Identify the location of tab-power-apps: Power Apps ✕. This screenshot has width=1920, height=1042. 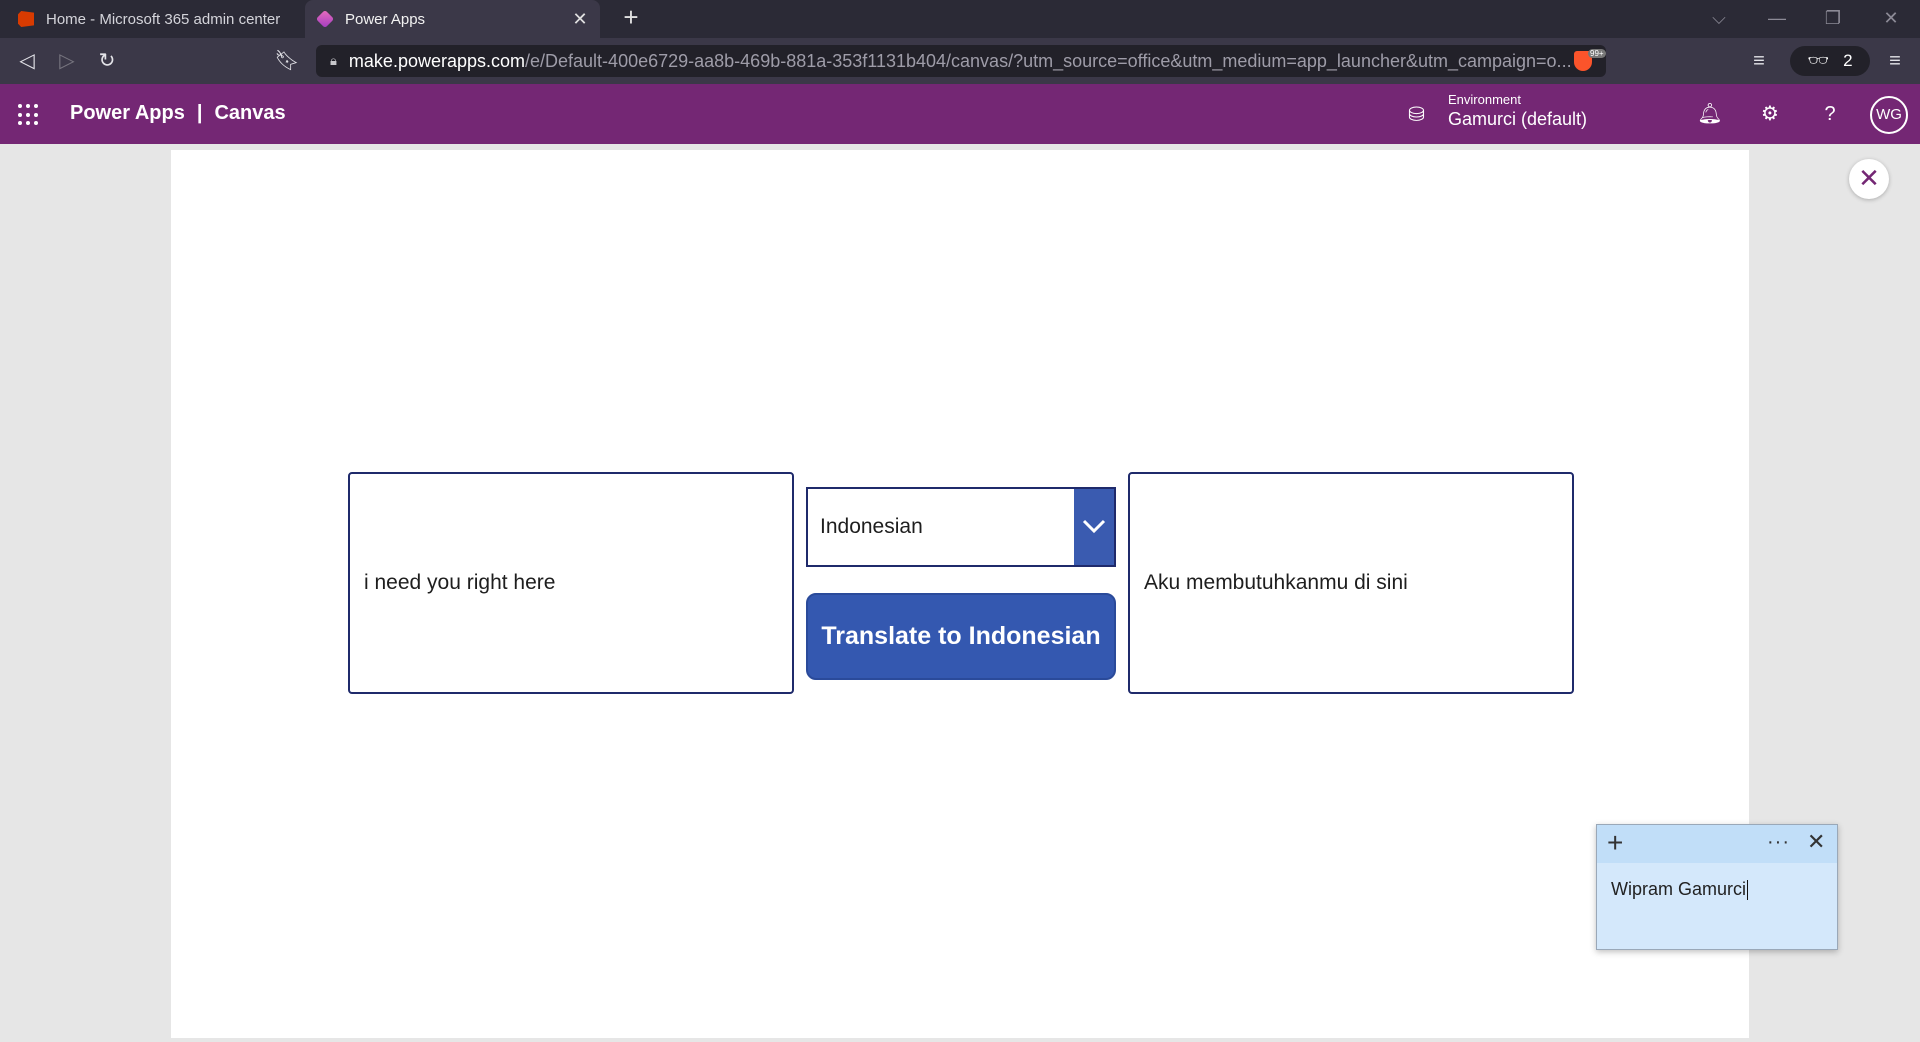
(452, 19).